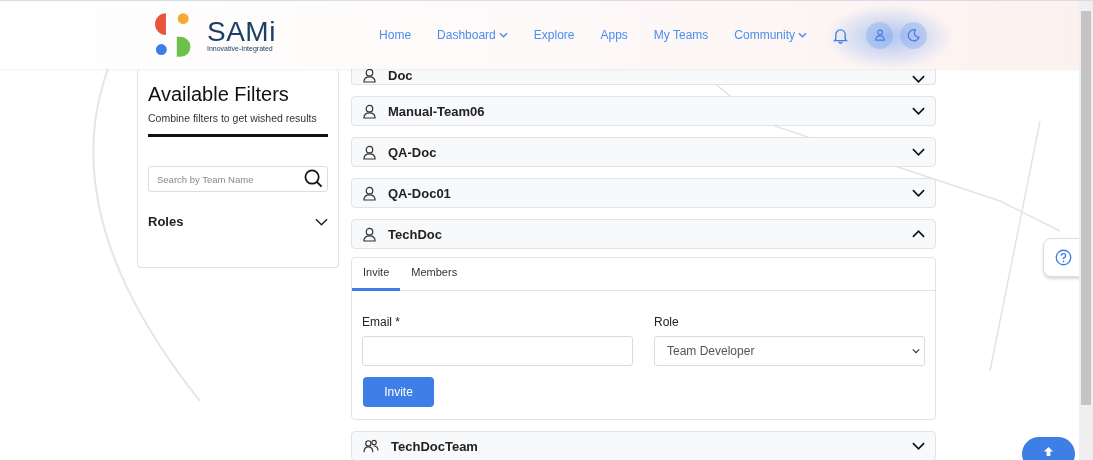 This screenshot has height=460, width=1093. What do you see at coordinates (238, 221) in the screenshot?
I see `roles-dropdown: Roles` at bounding box center [238, 221].